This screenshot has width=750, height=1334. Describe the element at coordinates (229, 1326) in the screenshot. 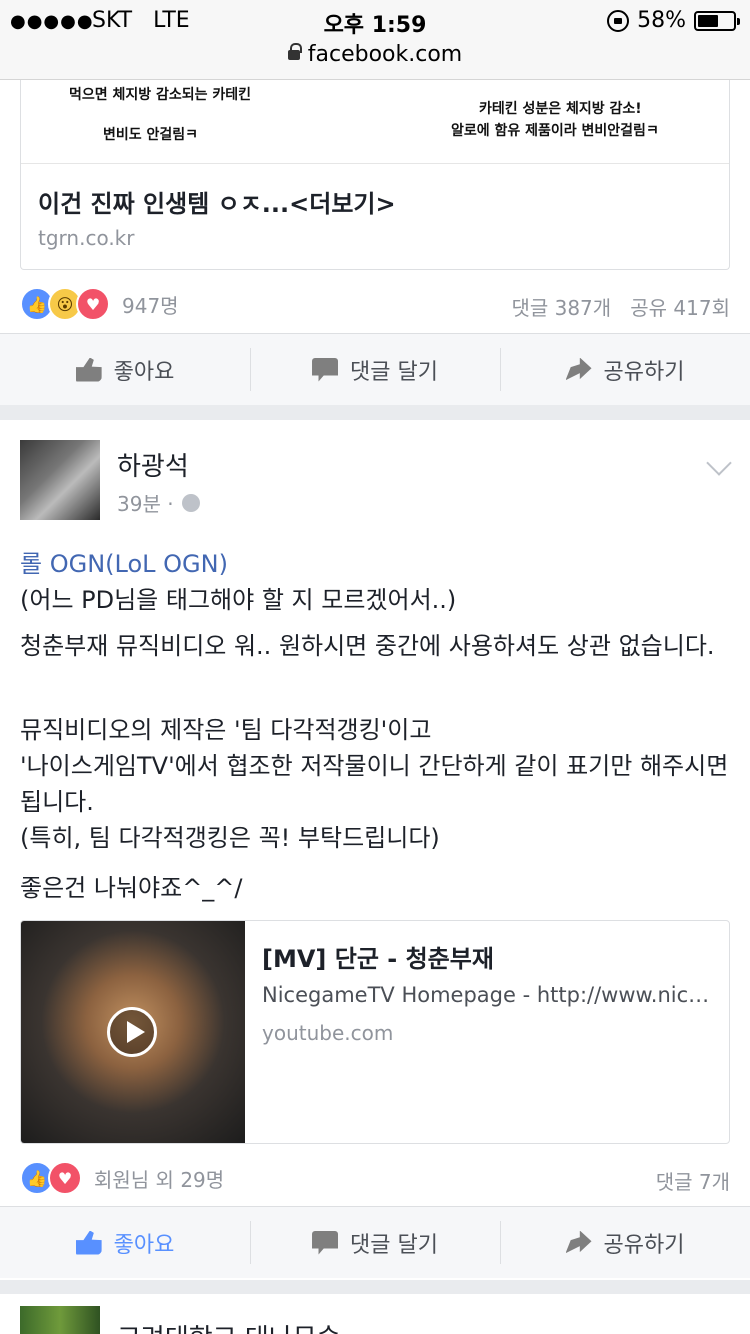

I see `post-author: 고려대학교 대나무숲` at that location.